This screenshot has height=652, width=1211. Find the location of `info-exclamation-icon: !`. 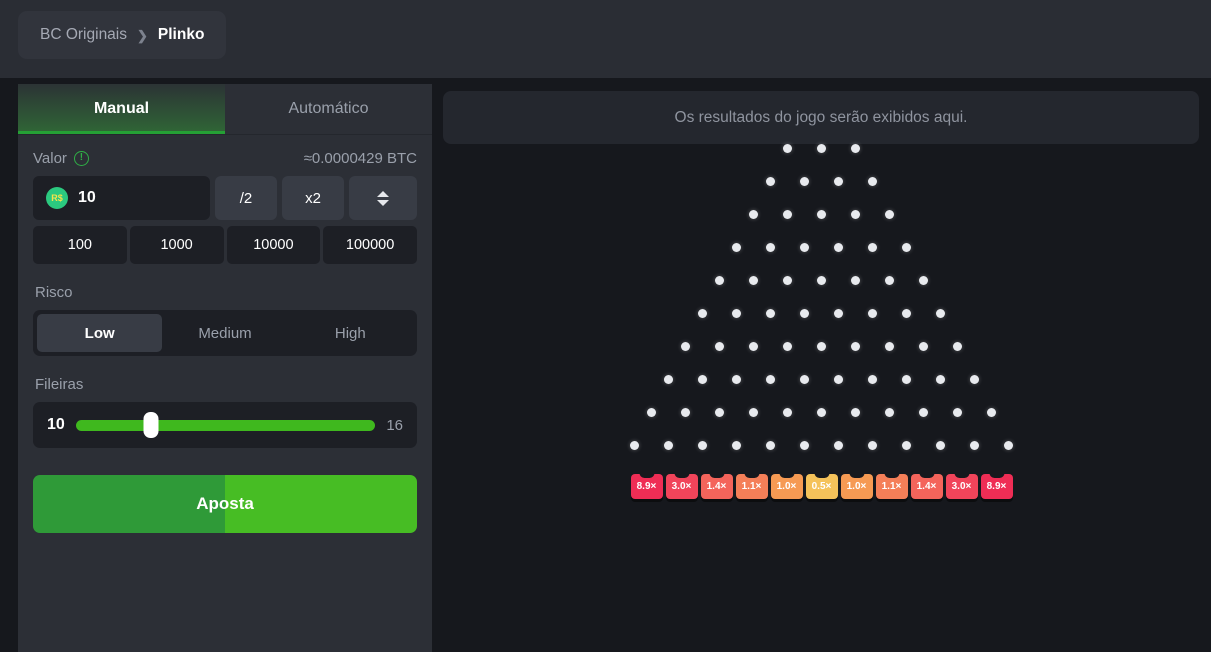

info-exclamation-icon: ! is located at coordinates (81, 158).